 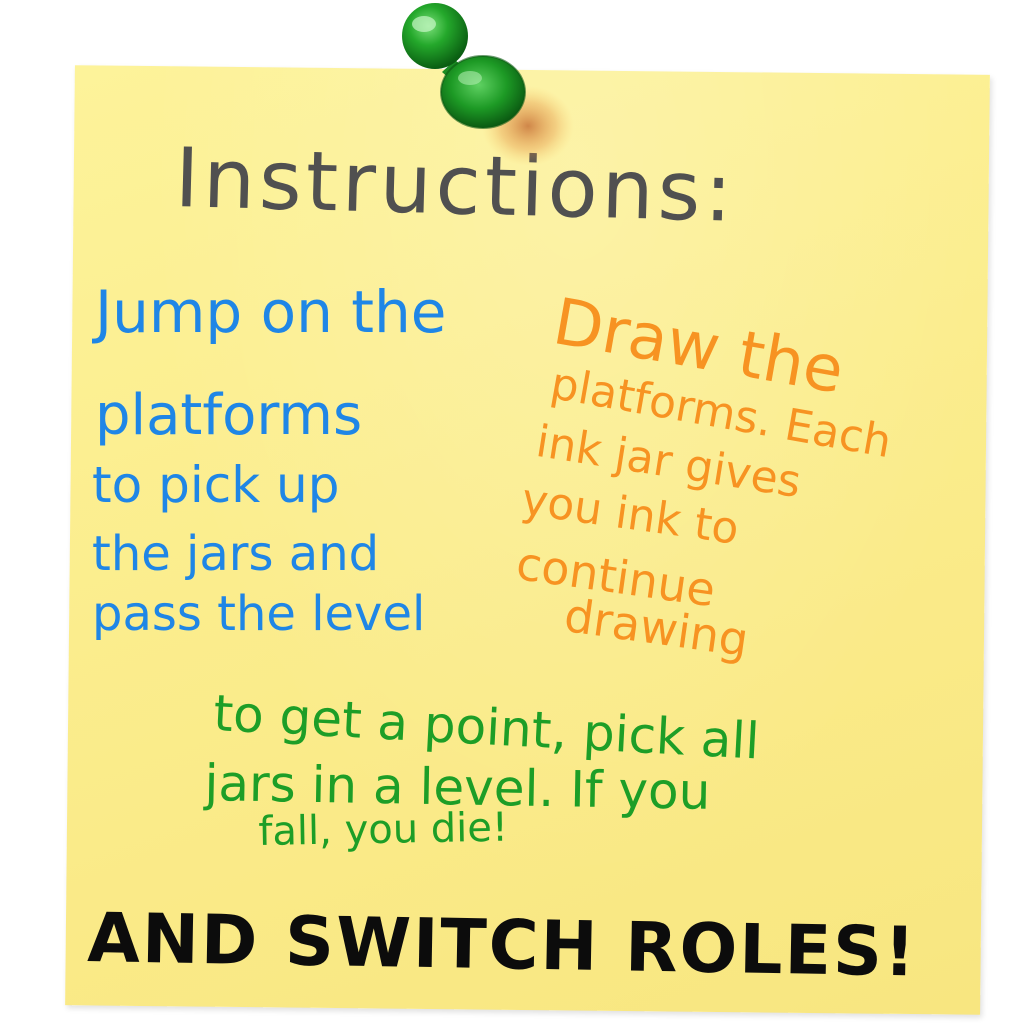 I want to click on pin-head, so click(x=435, y=36).